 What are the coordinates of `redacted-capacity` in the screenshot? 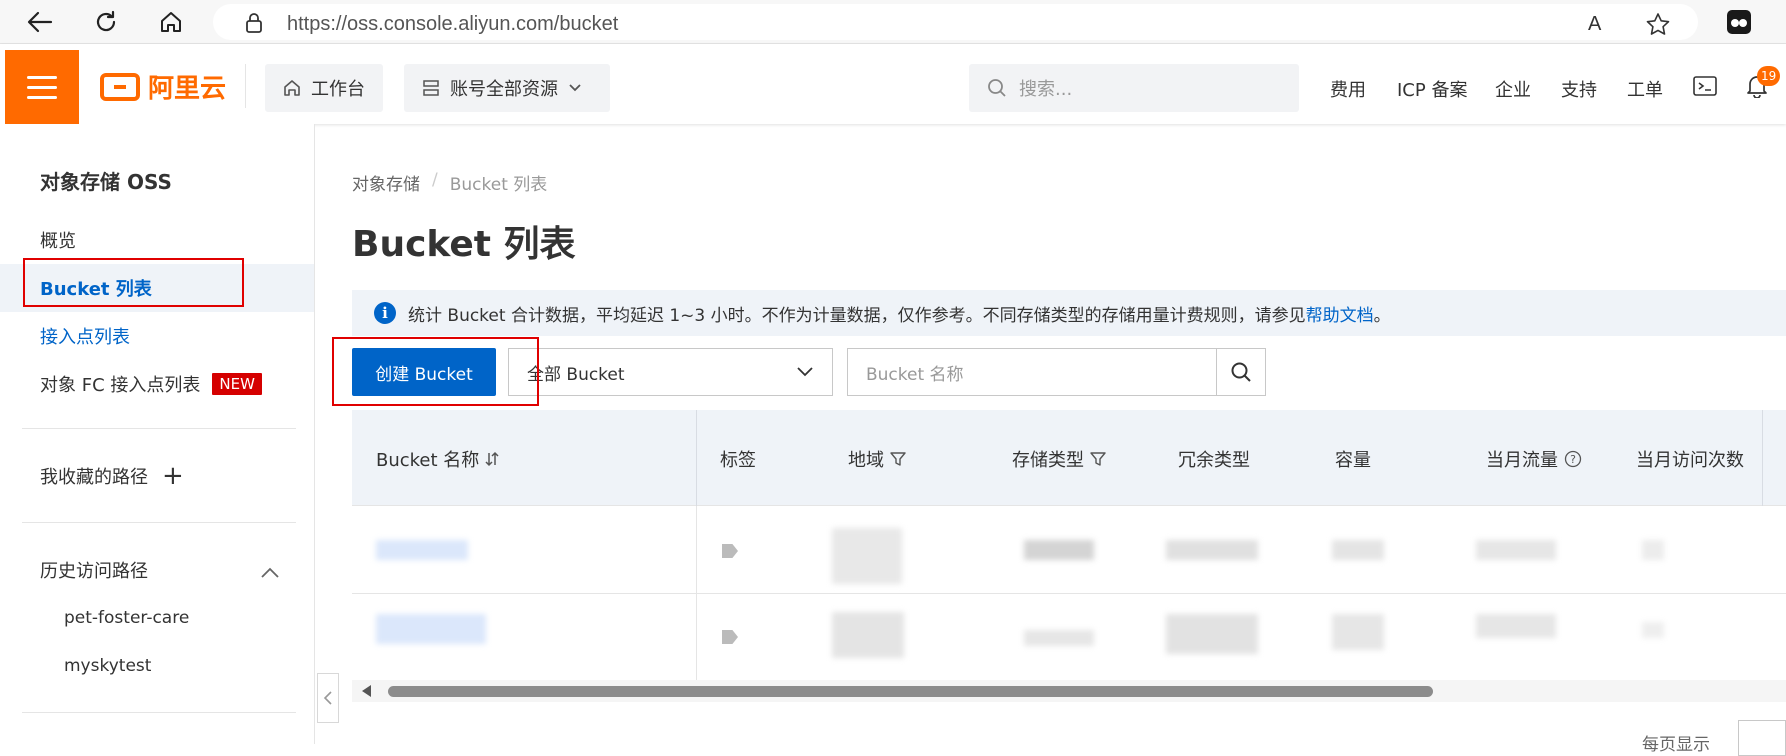 It's located at (1358, 632).